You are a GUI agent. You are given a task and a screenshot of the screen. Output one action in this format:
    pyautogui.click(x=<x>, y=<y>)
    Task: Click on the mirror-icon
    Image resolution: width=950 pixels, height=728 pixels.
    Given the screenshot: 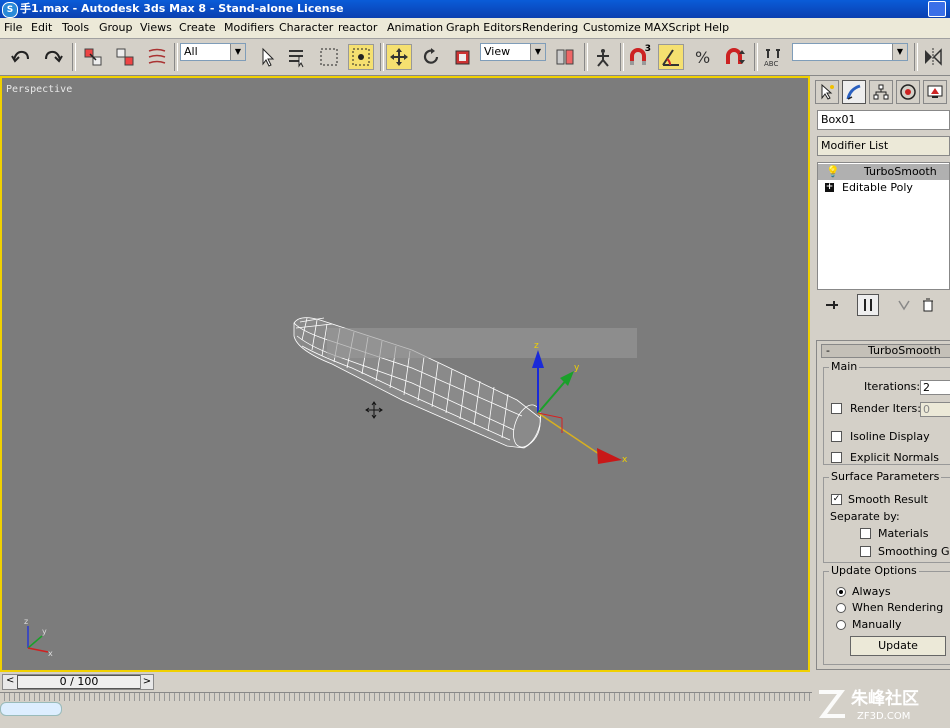 What is the action you would take?
    pyautogui.click(x=933, y=57)
    